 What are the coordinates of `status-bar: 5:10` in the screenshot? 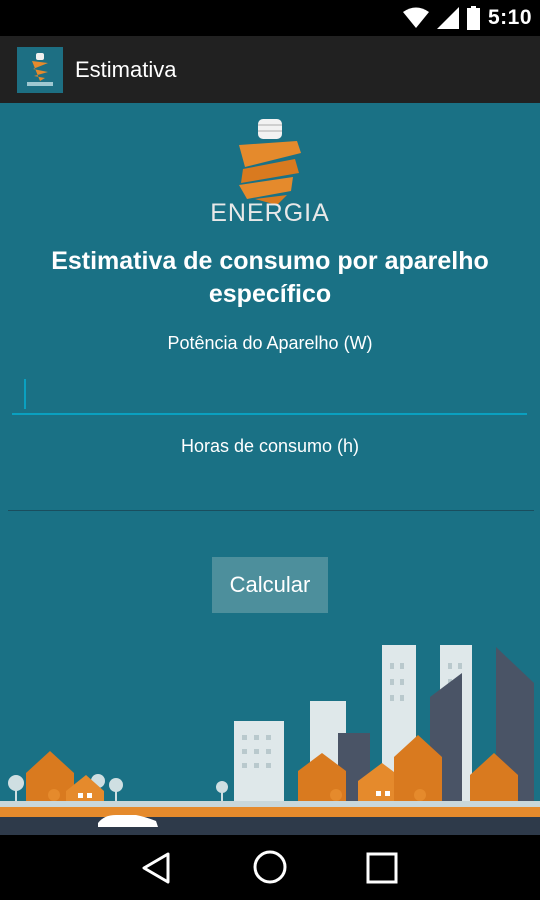 It's located at (270, 18).